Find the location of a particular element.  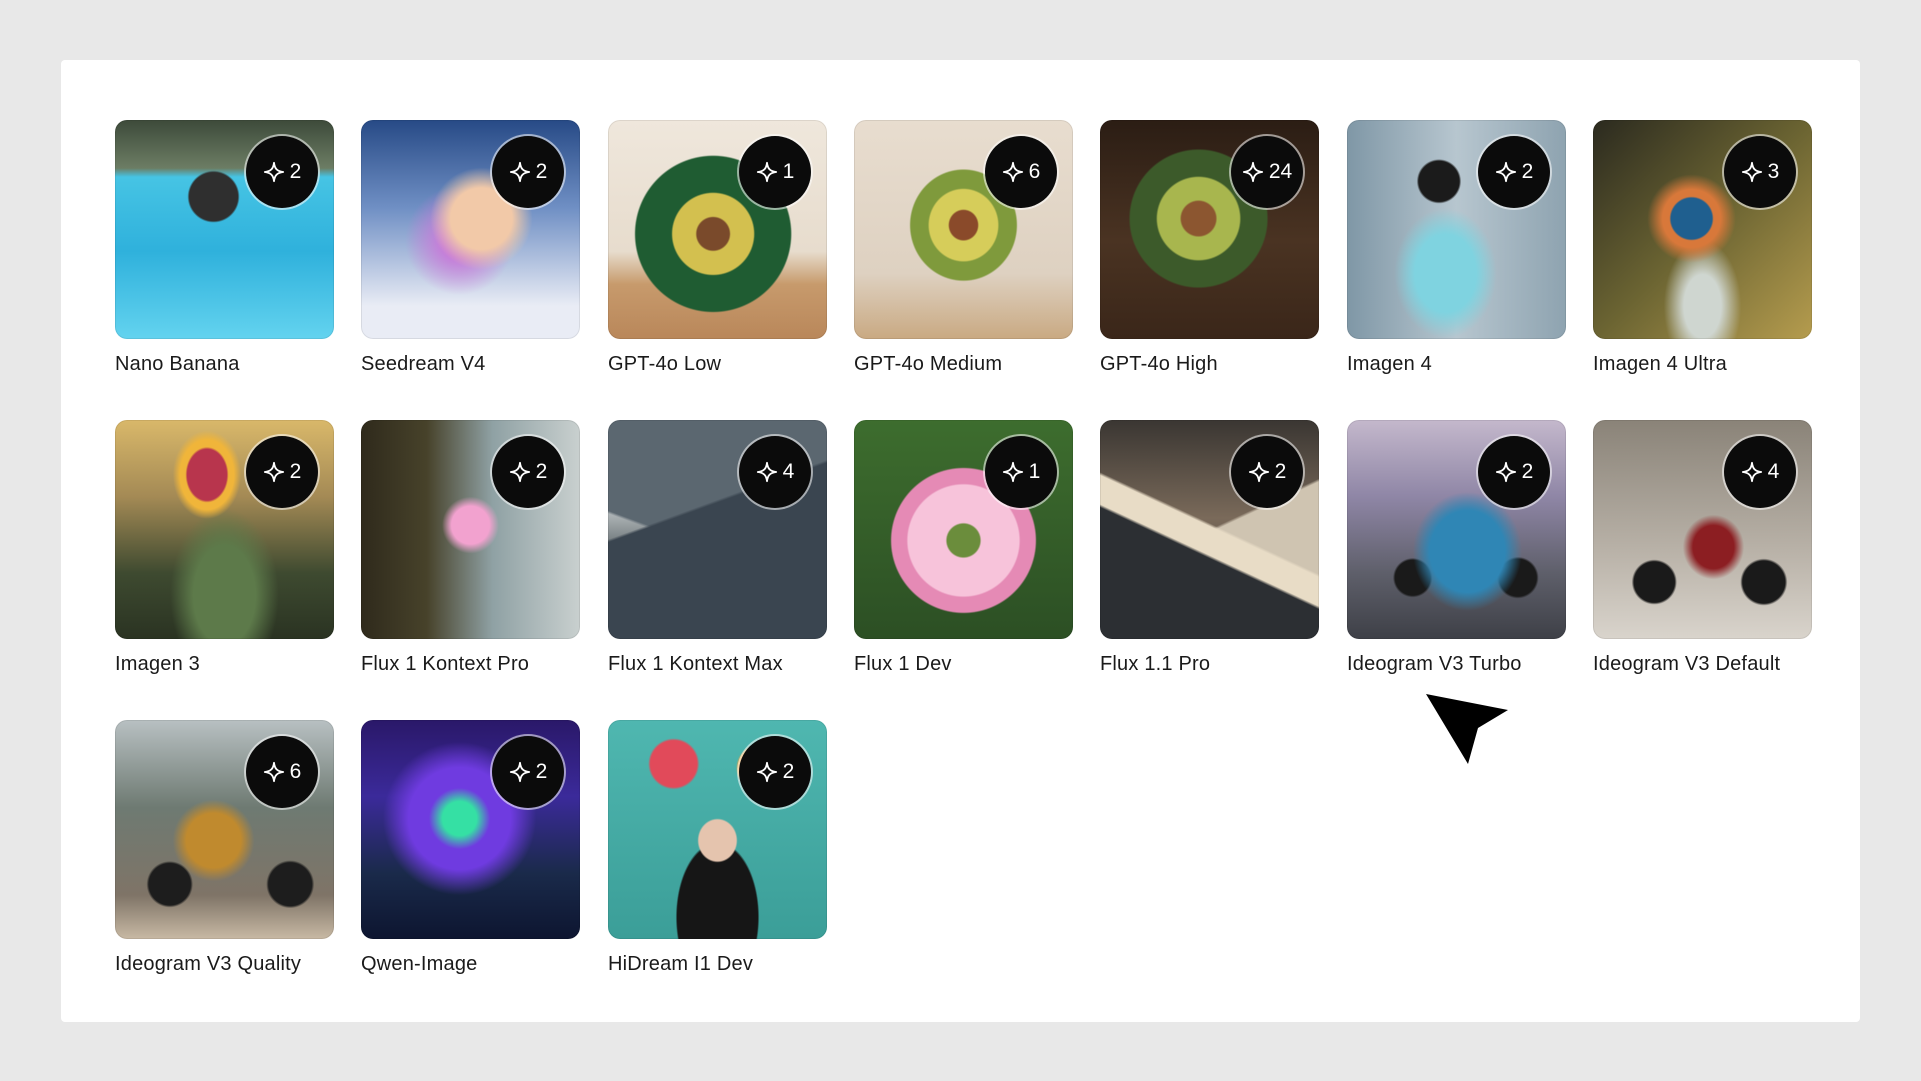

model-name: GPT-4o Low is located at coordinates (665, 364).